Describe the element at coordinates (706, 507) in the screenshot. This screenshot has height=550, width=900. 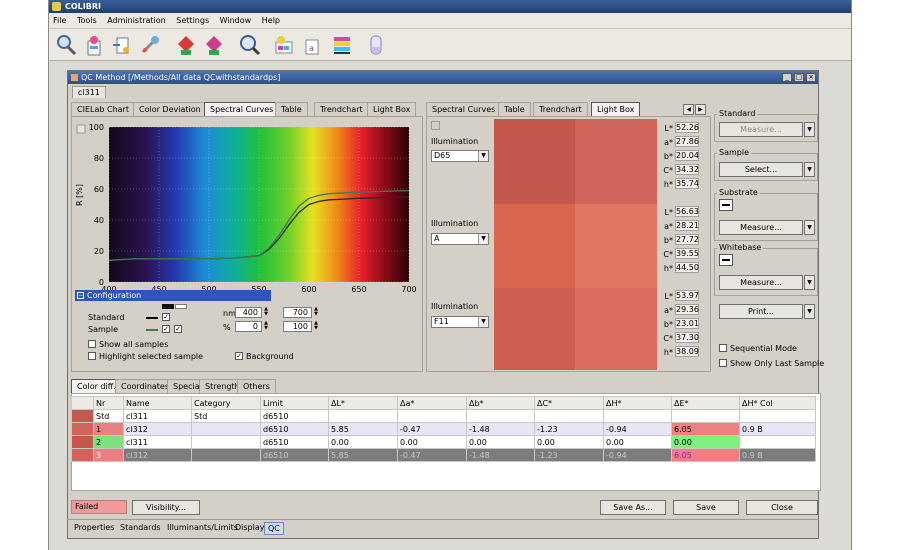
I see `save-button: Save` at that location.